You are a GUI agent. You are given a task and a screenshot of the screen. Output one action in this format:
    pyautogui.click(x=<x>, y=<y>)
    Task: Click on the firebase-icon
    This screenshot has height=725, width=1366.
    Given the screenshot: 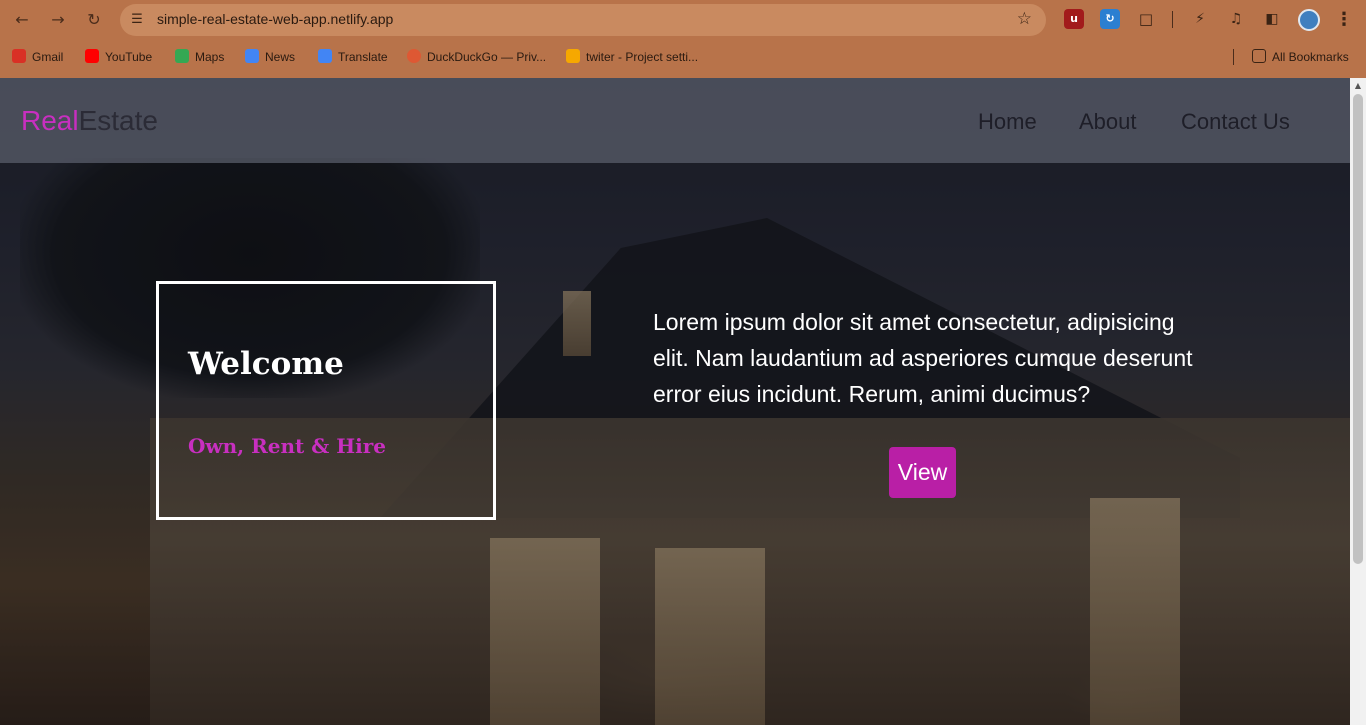 What is the action you would take?
    pyautogui.click(x=573, y=56)
    